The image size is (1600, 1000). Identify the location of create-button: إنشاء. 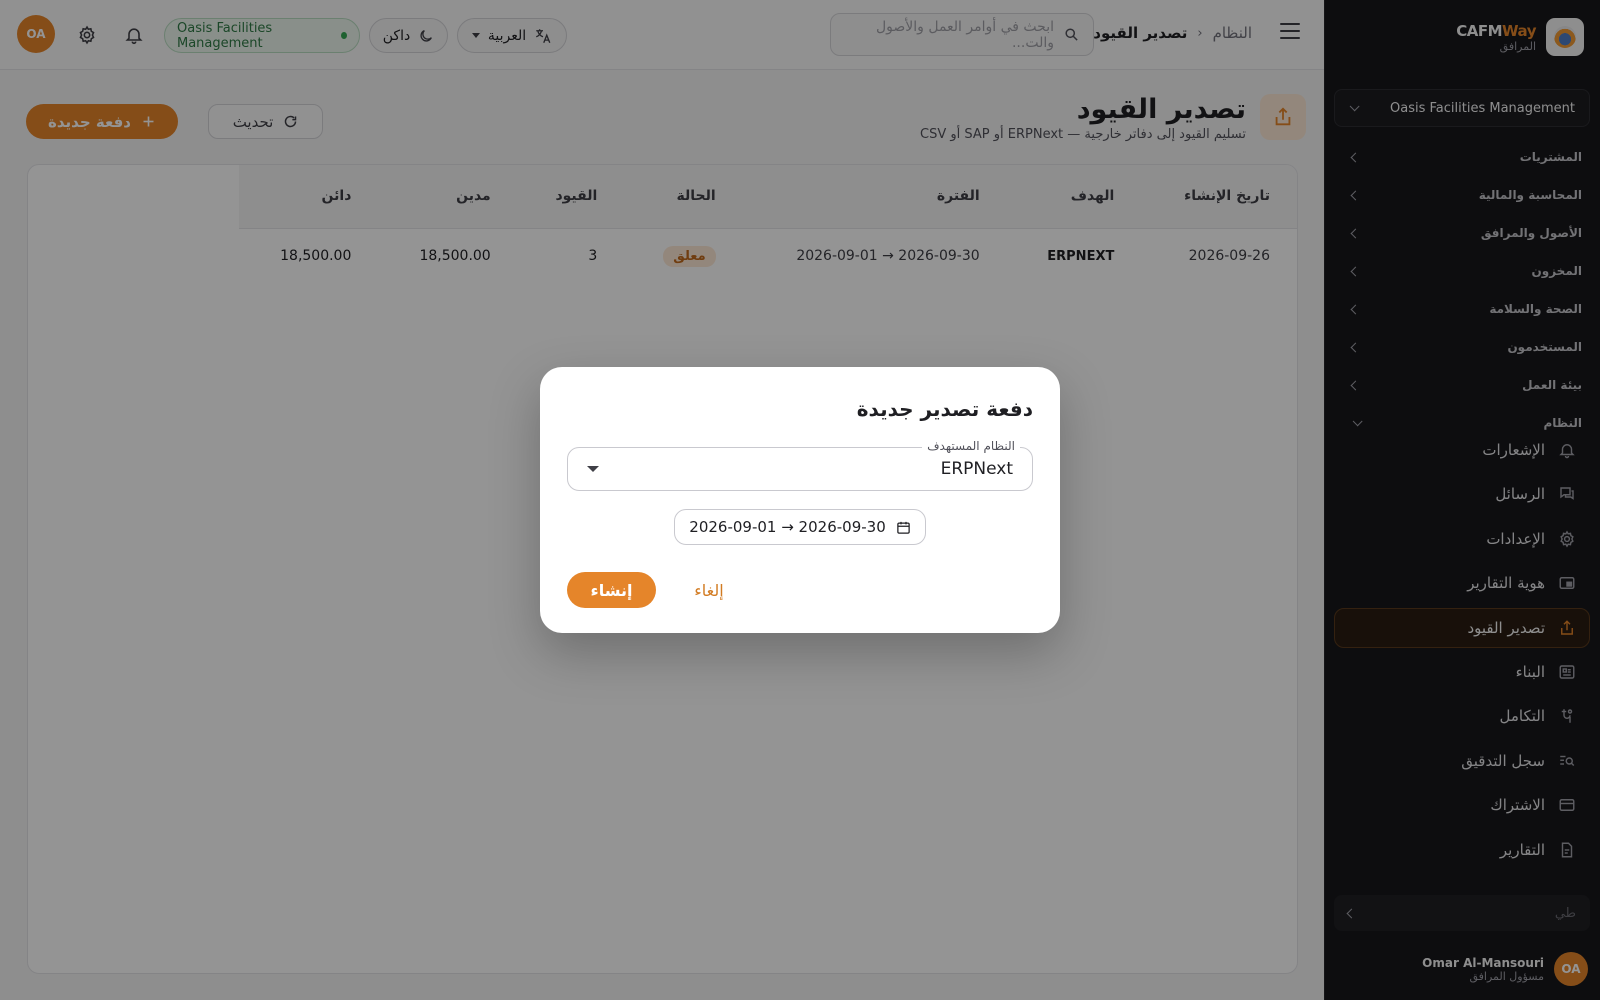
(611, 590).